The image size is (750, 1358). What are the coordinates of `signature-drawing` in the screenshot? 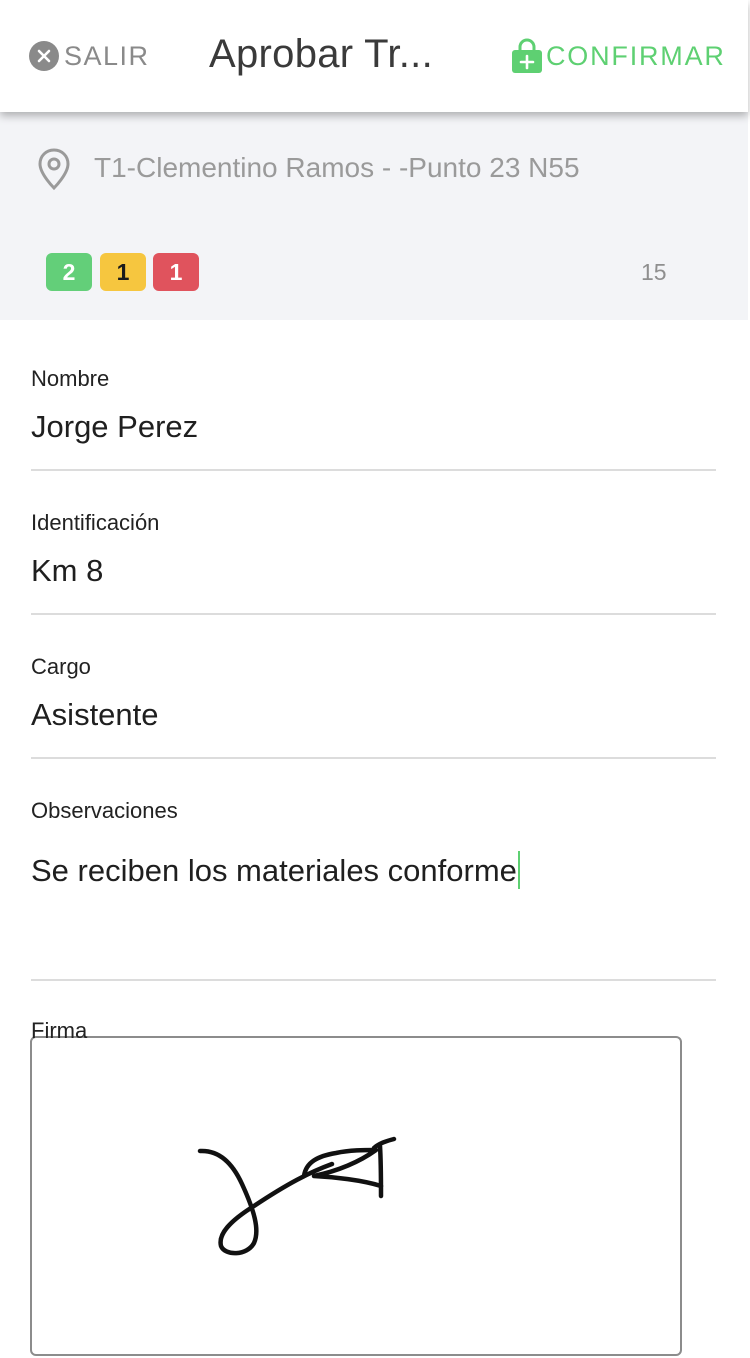 It's located at (297, 1196).